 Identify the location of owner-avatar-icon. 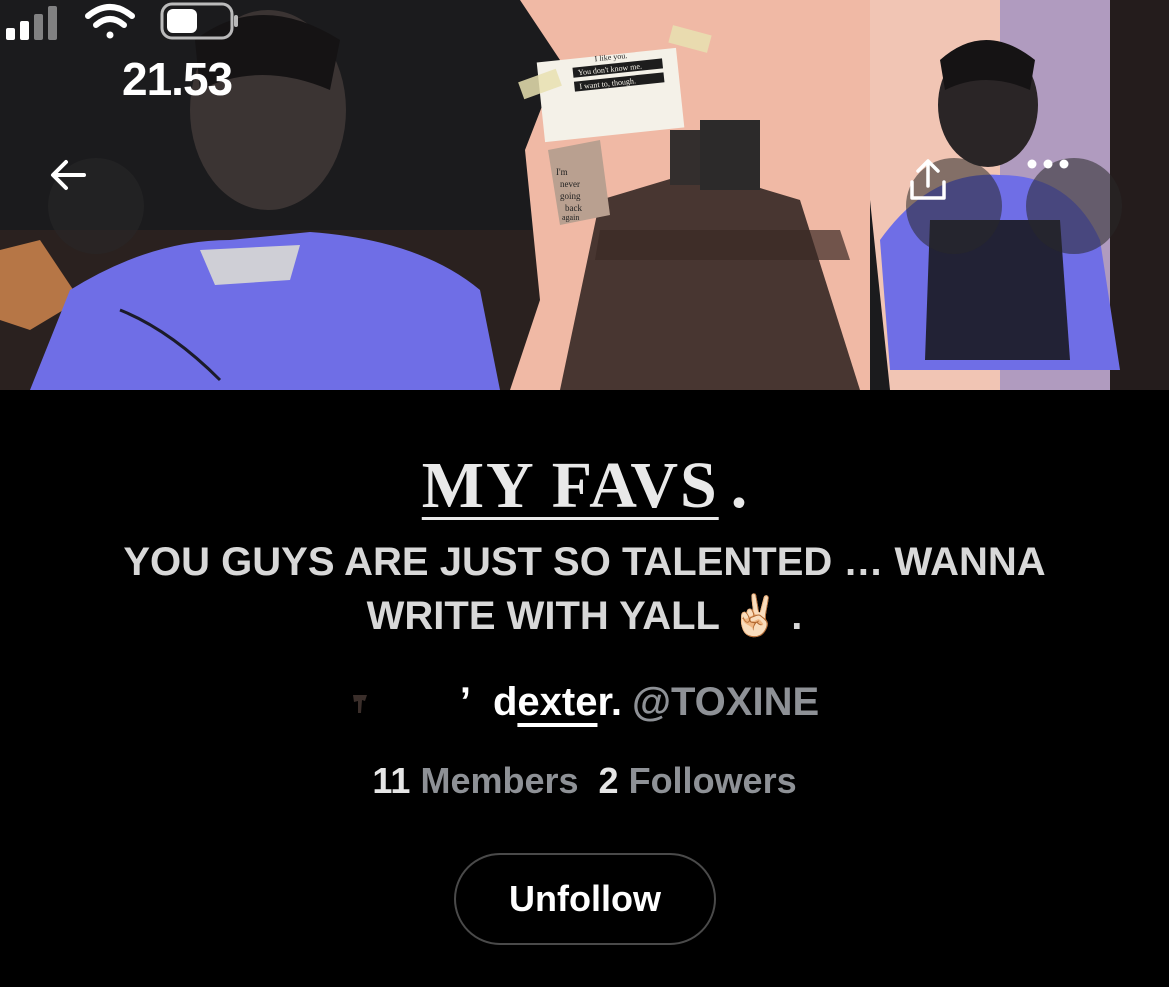
(359, 704).